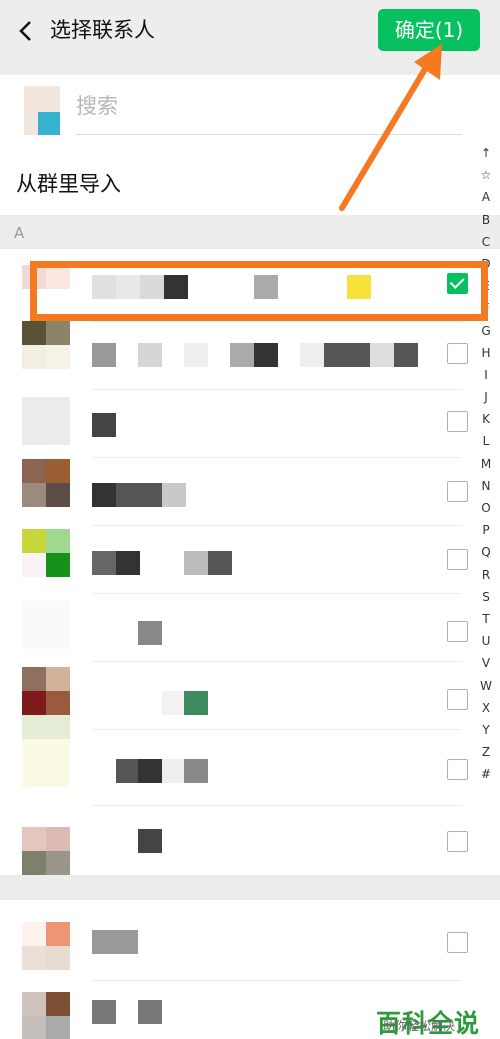 This screenshot has width=500, height=1039. What do you see at coordinates (486, 597) in the screenshot?
I see `index-letter: S` at bounding box center [486, 597].